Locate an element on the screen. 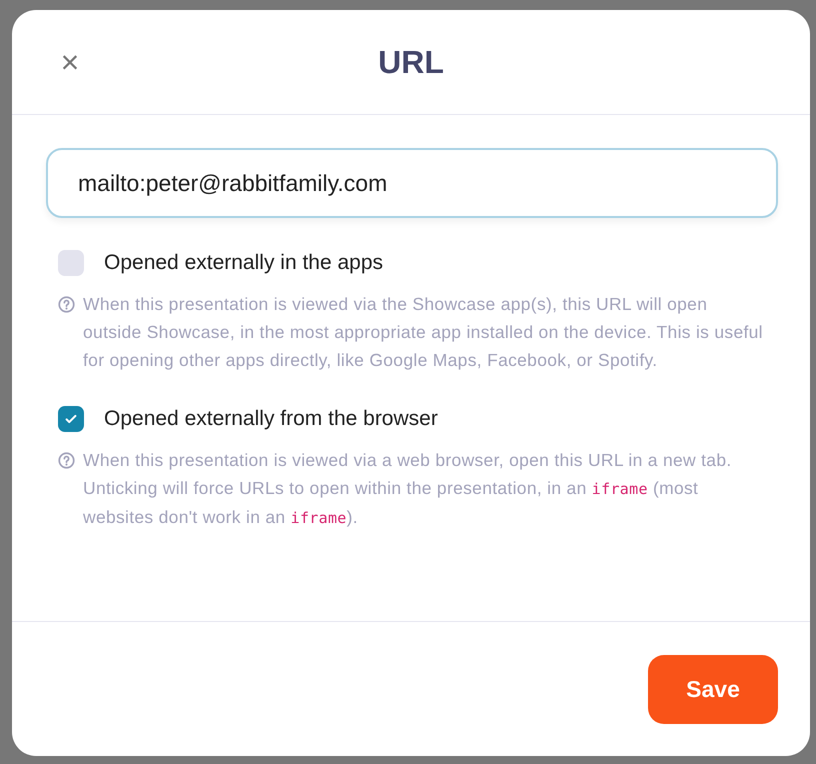 The width and height of the screenshot is (816, 764). url-field: mailto:peter@rabbitfamily.com is located at coordinates (412, 183).